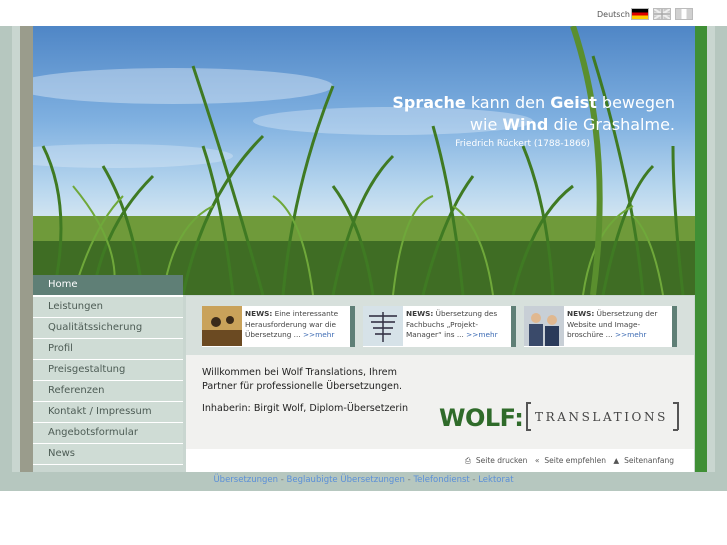 This screenshot has height=545, width=727. I want to click on right-accent-strip, so click(701, 249).